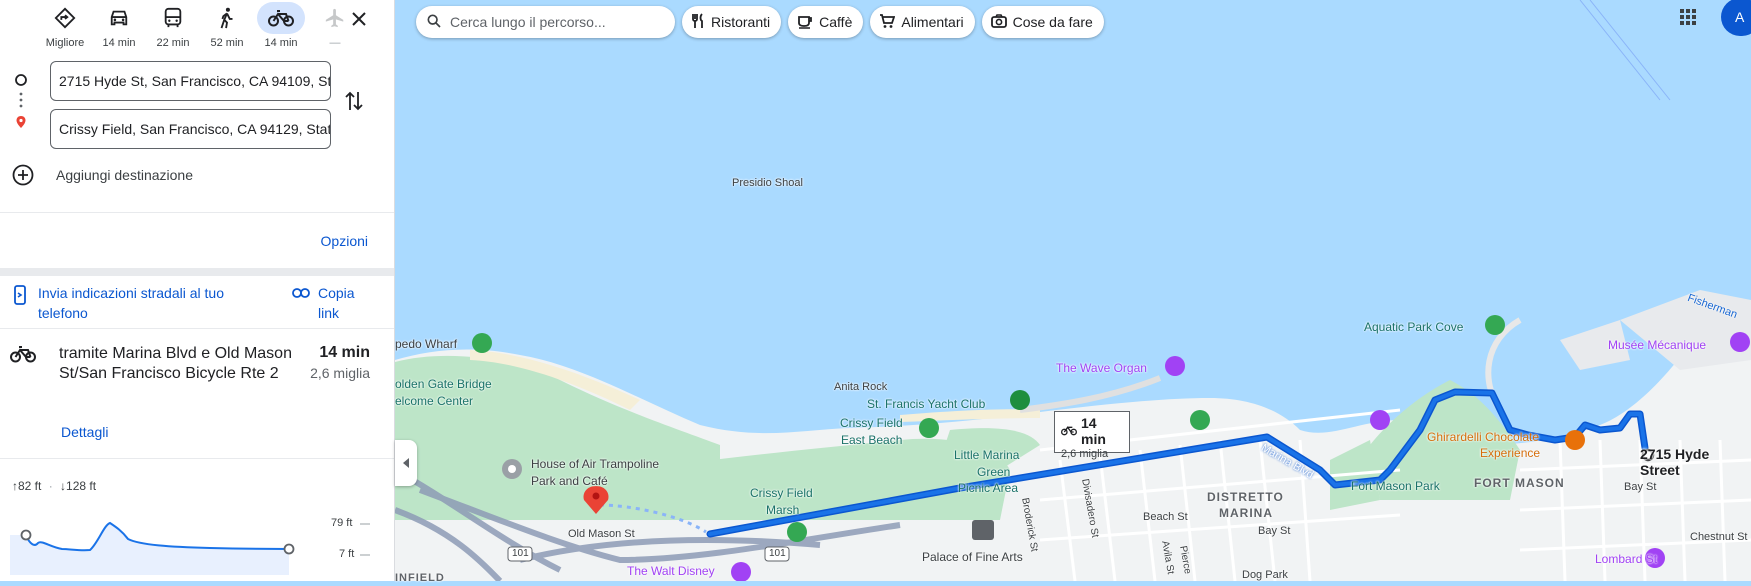 The width and height of the screenshot is (1751, 586). I want to click on elevation-down: 128 ft, so click(81, 486).